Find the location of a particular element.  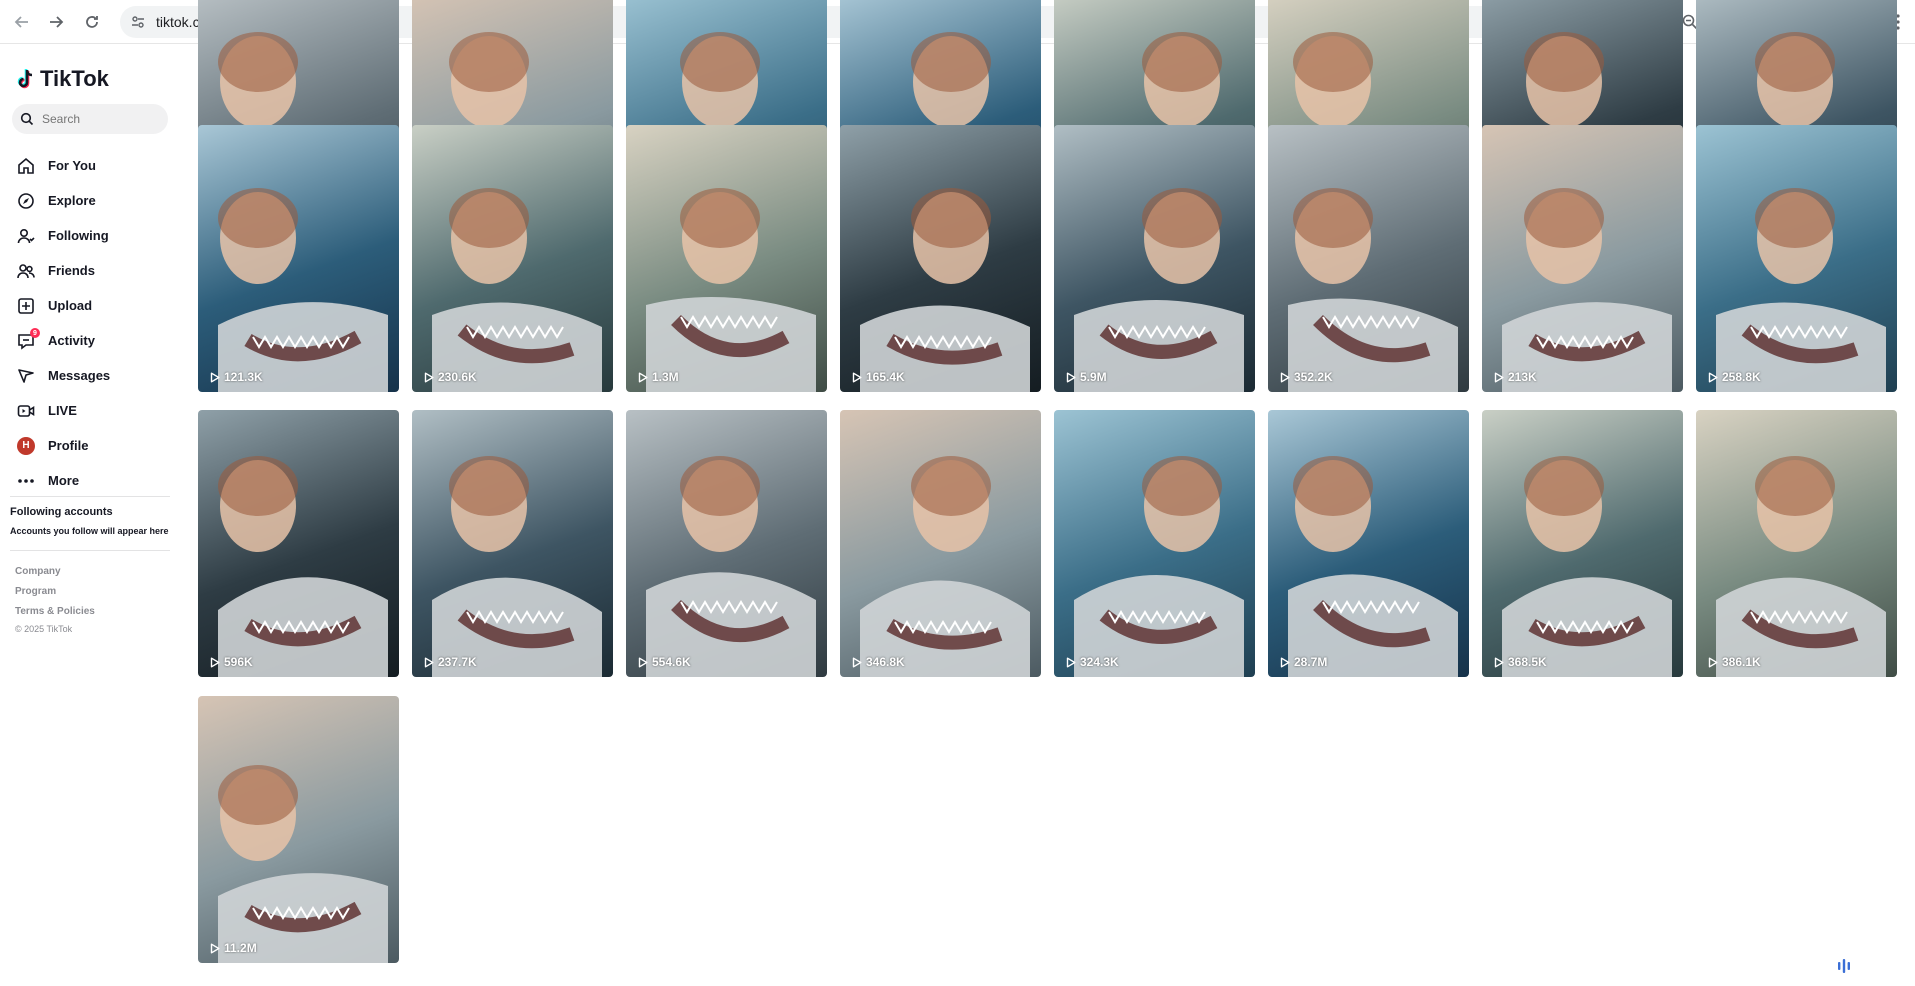

view-count-value: 121.3K is located at coordinates (243, 377).